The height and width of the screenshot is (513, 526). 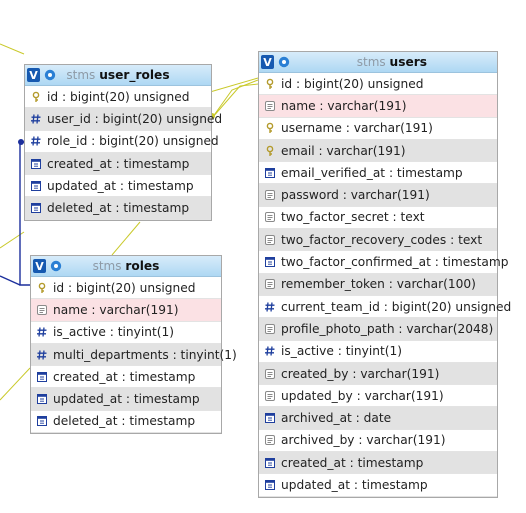 What do you see at coordinates (126, 266) in the screenshot?
I see `table-header: V stms roles` at bounding box center [126, 266].